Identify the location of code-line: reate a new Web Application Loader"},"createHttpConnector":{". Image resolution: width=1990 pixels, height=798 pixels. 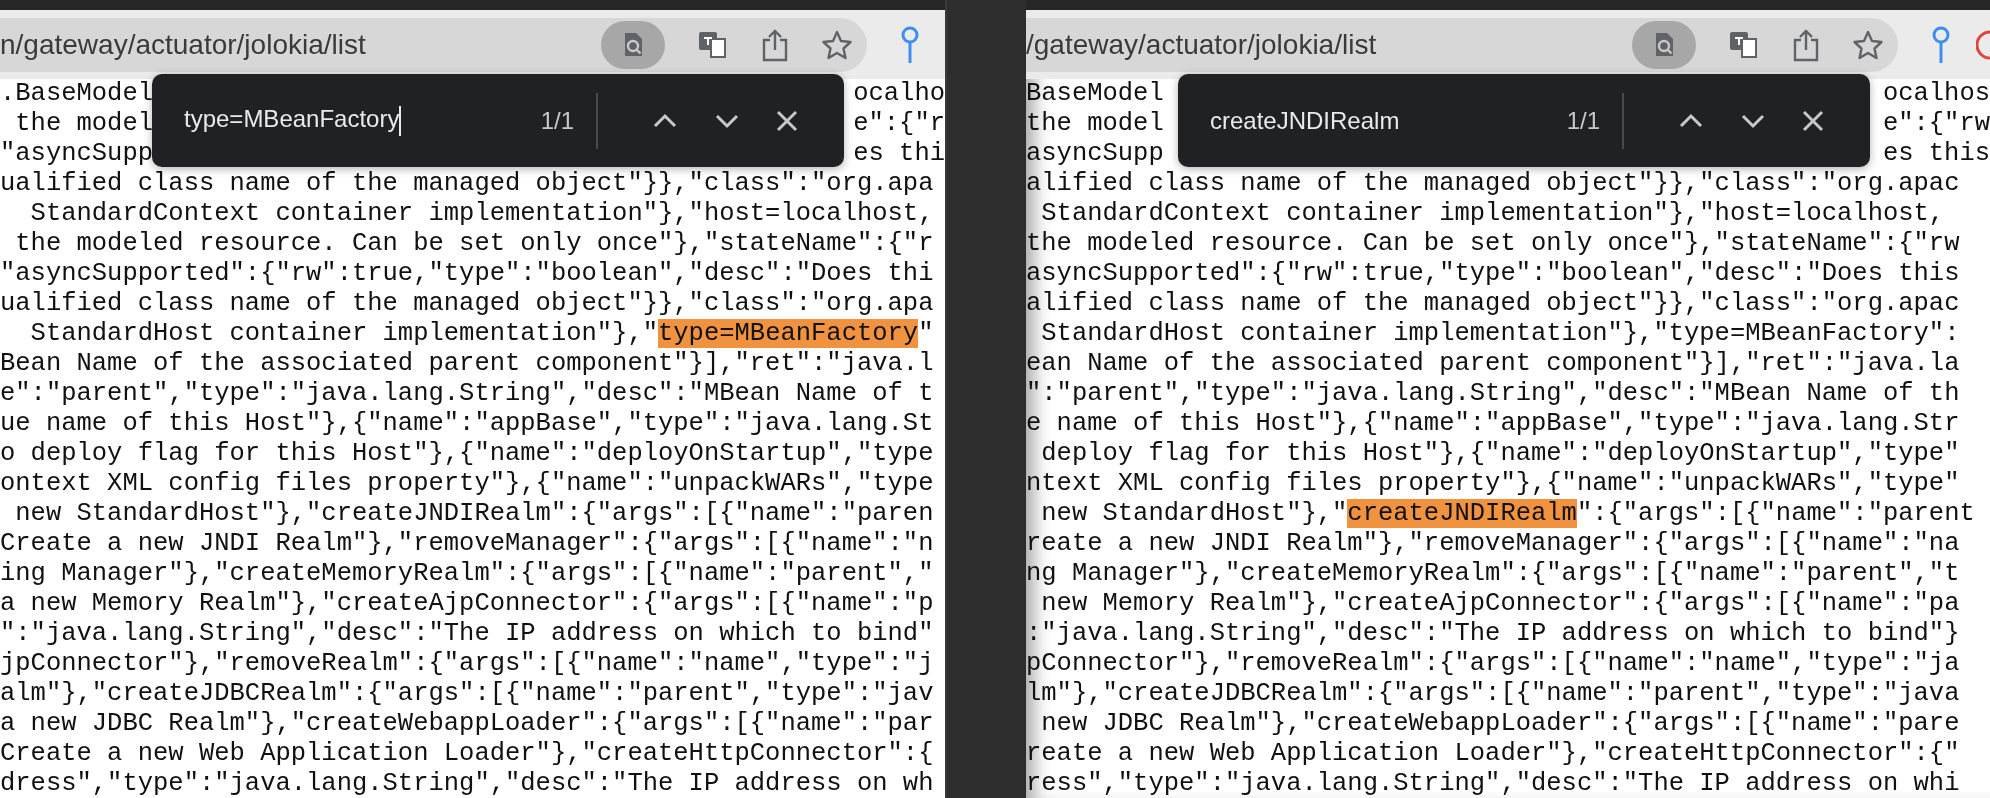
(1493, 754).